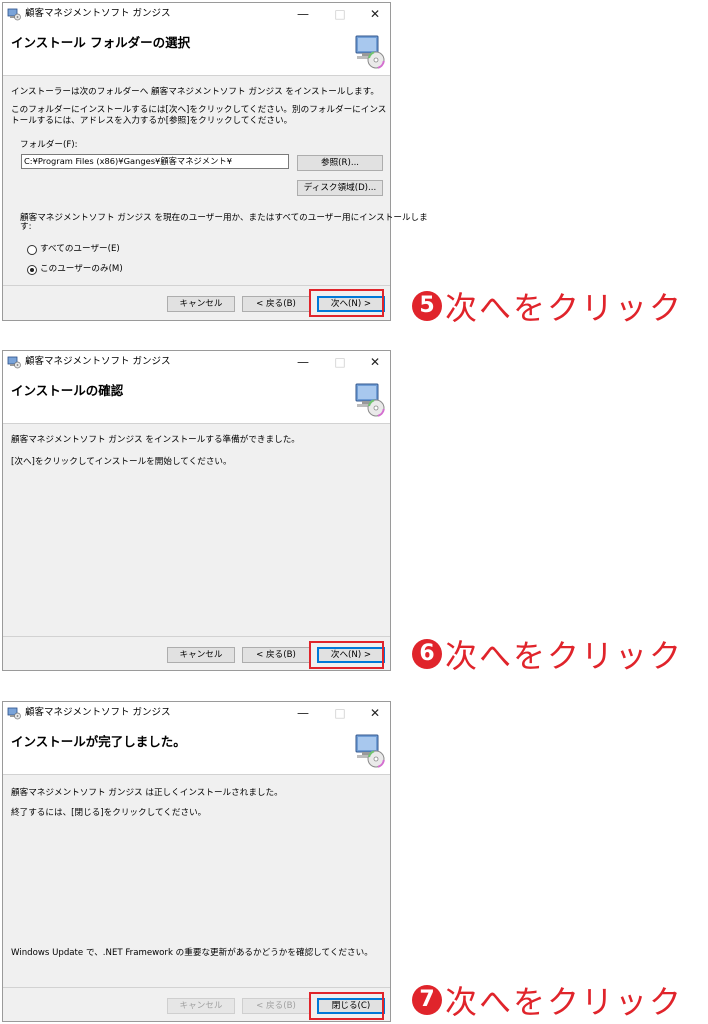 The image size is (708, 1024). Describe the element at coordinates (67, 390) in the screenshot. I see `page-title: インストールの確認` at that location.